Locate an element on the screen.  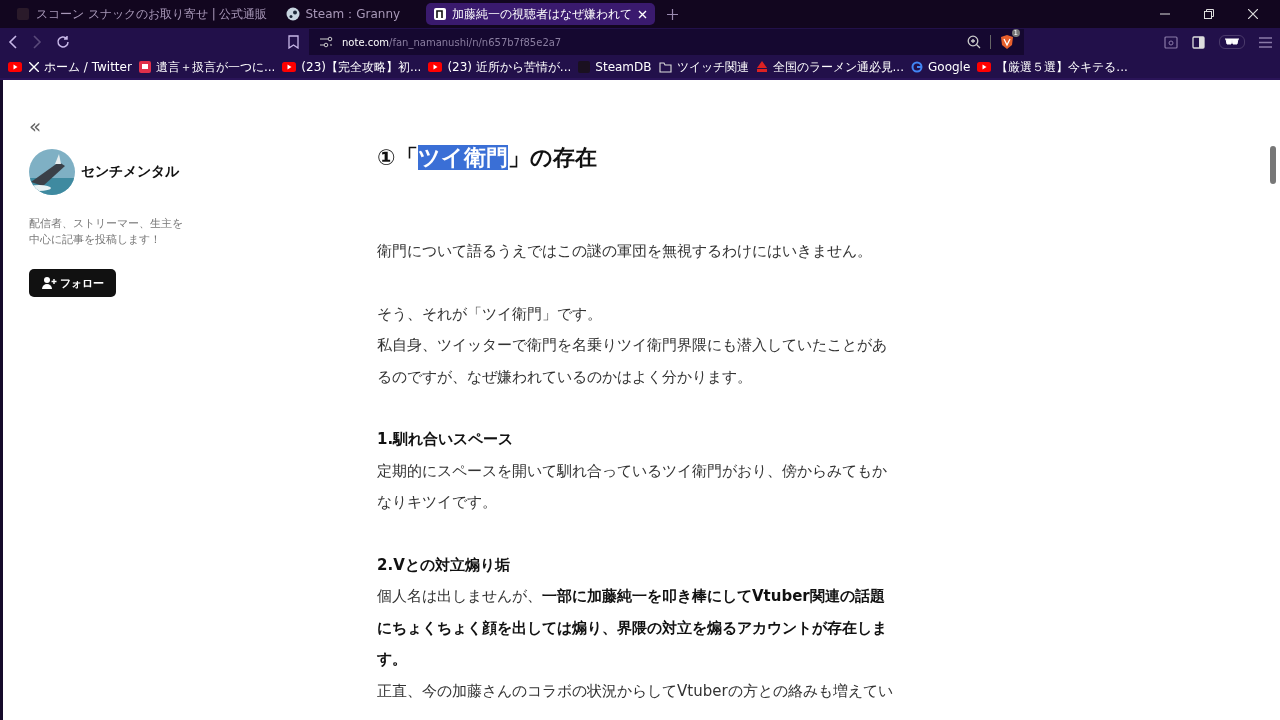
shield-icon is located at coordinates (1007, 42).